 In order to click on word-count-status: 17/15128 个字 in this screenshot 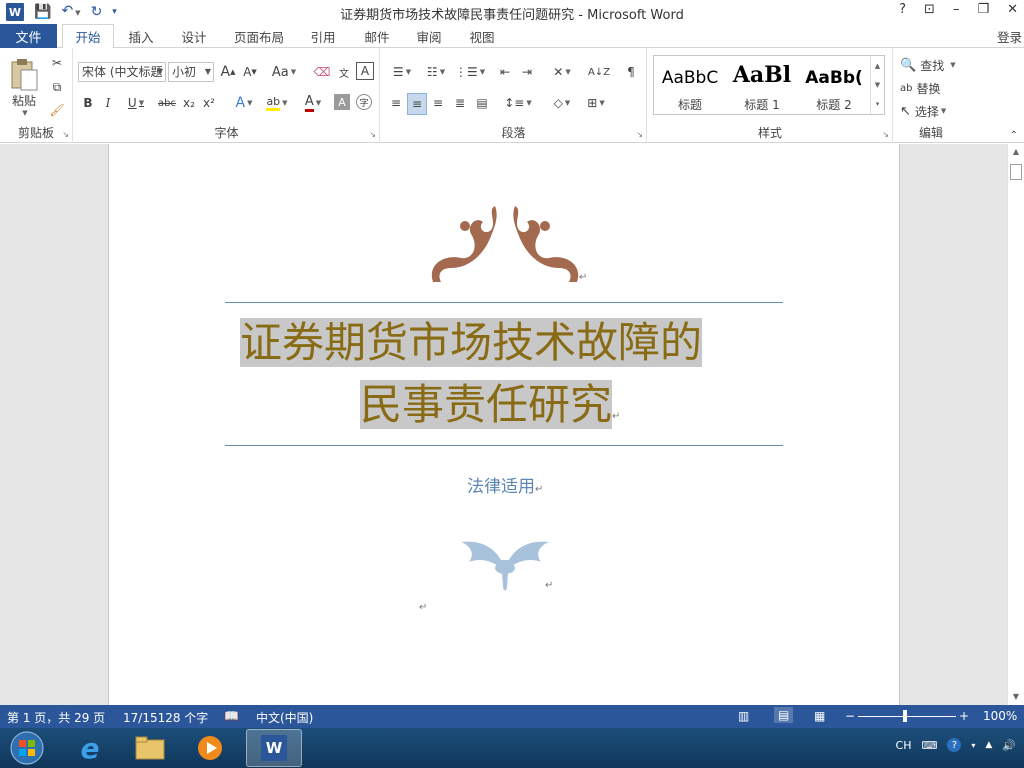, I will do `click(165, 717)`.